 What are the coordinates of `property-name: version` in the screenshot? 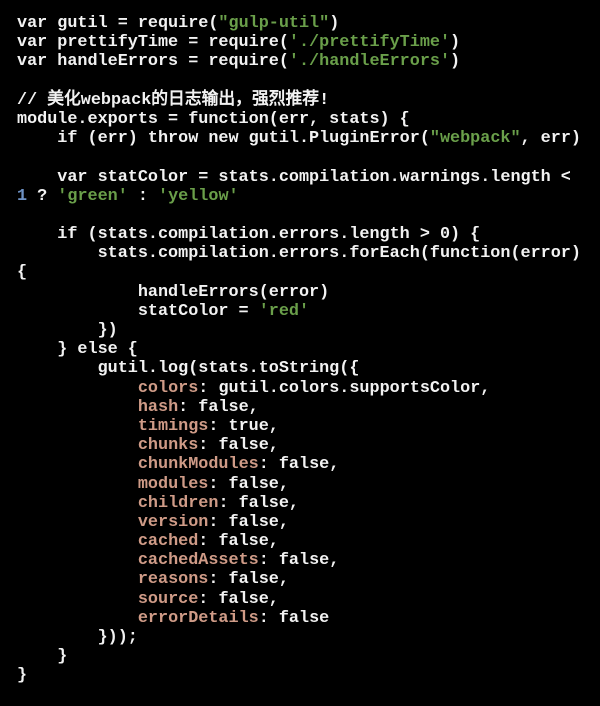 It's located at (173, 522).